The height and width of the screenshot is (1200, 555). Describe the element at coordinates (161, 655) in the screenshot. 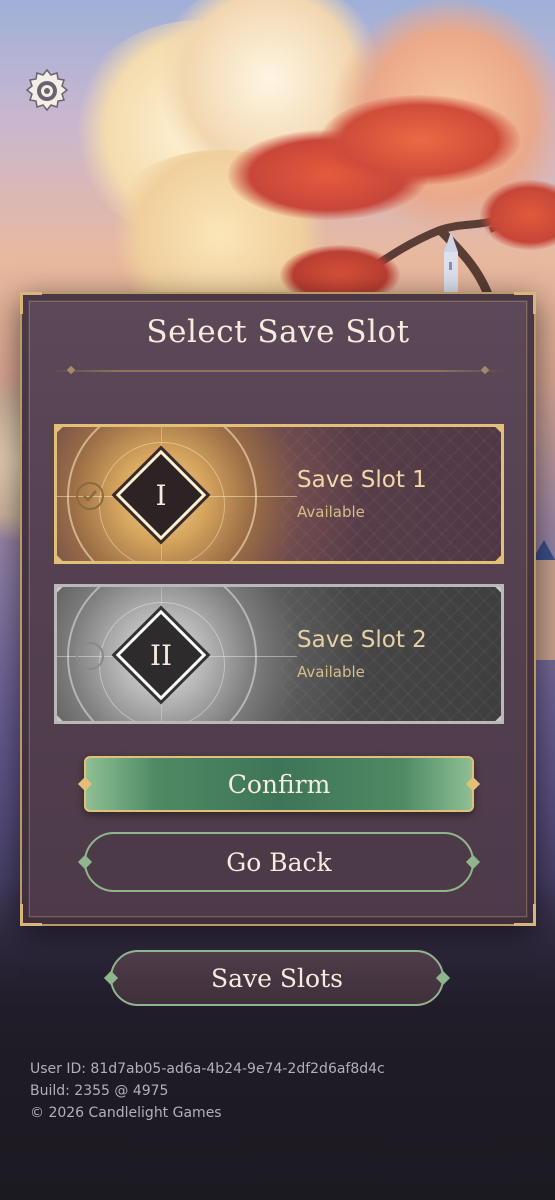

I see `slot-numeral: II` at that location.